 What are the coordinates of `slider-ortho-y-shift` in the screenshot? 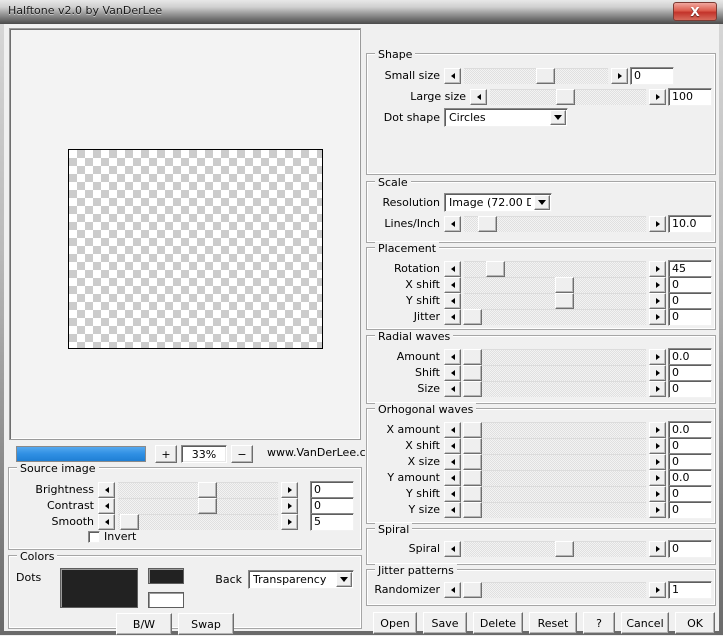 It's located at (555, 494).